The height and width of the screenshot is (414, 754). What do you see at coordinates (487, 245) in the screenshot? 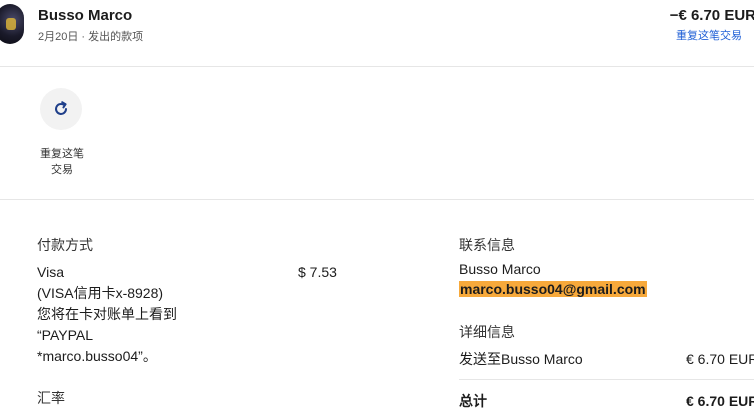
I see `contact-info-title: 联系信息` at bounding box center [487, 245].